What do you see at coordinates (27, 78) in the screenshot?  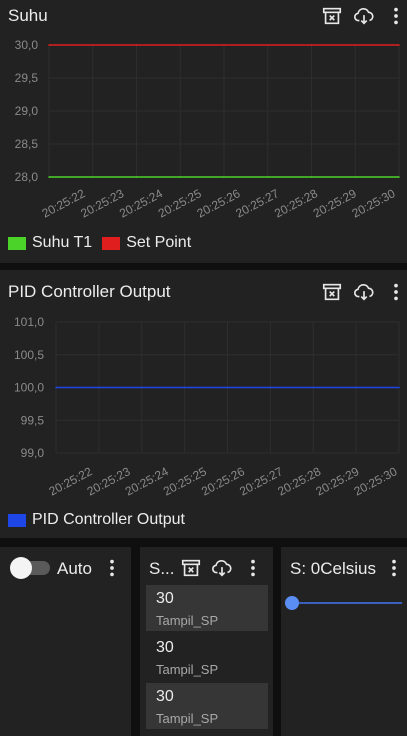 I see `y-tick-label: 29,5` at bounding box center [27, 78].